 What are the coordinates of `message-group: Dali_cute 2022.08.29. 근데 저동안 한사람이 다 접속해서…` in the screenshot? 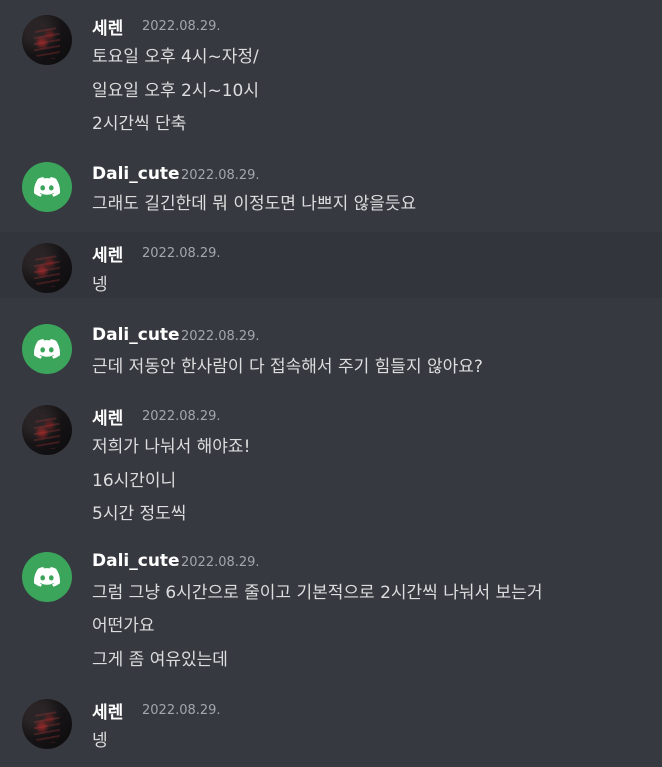 It's located at (331, 352).